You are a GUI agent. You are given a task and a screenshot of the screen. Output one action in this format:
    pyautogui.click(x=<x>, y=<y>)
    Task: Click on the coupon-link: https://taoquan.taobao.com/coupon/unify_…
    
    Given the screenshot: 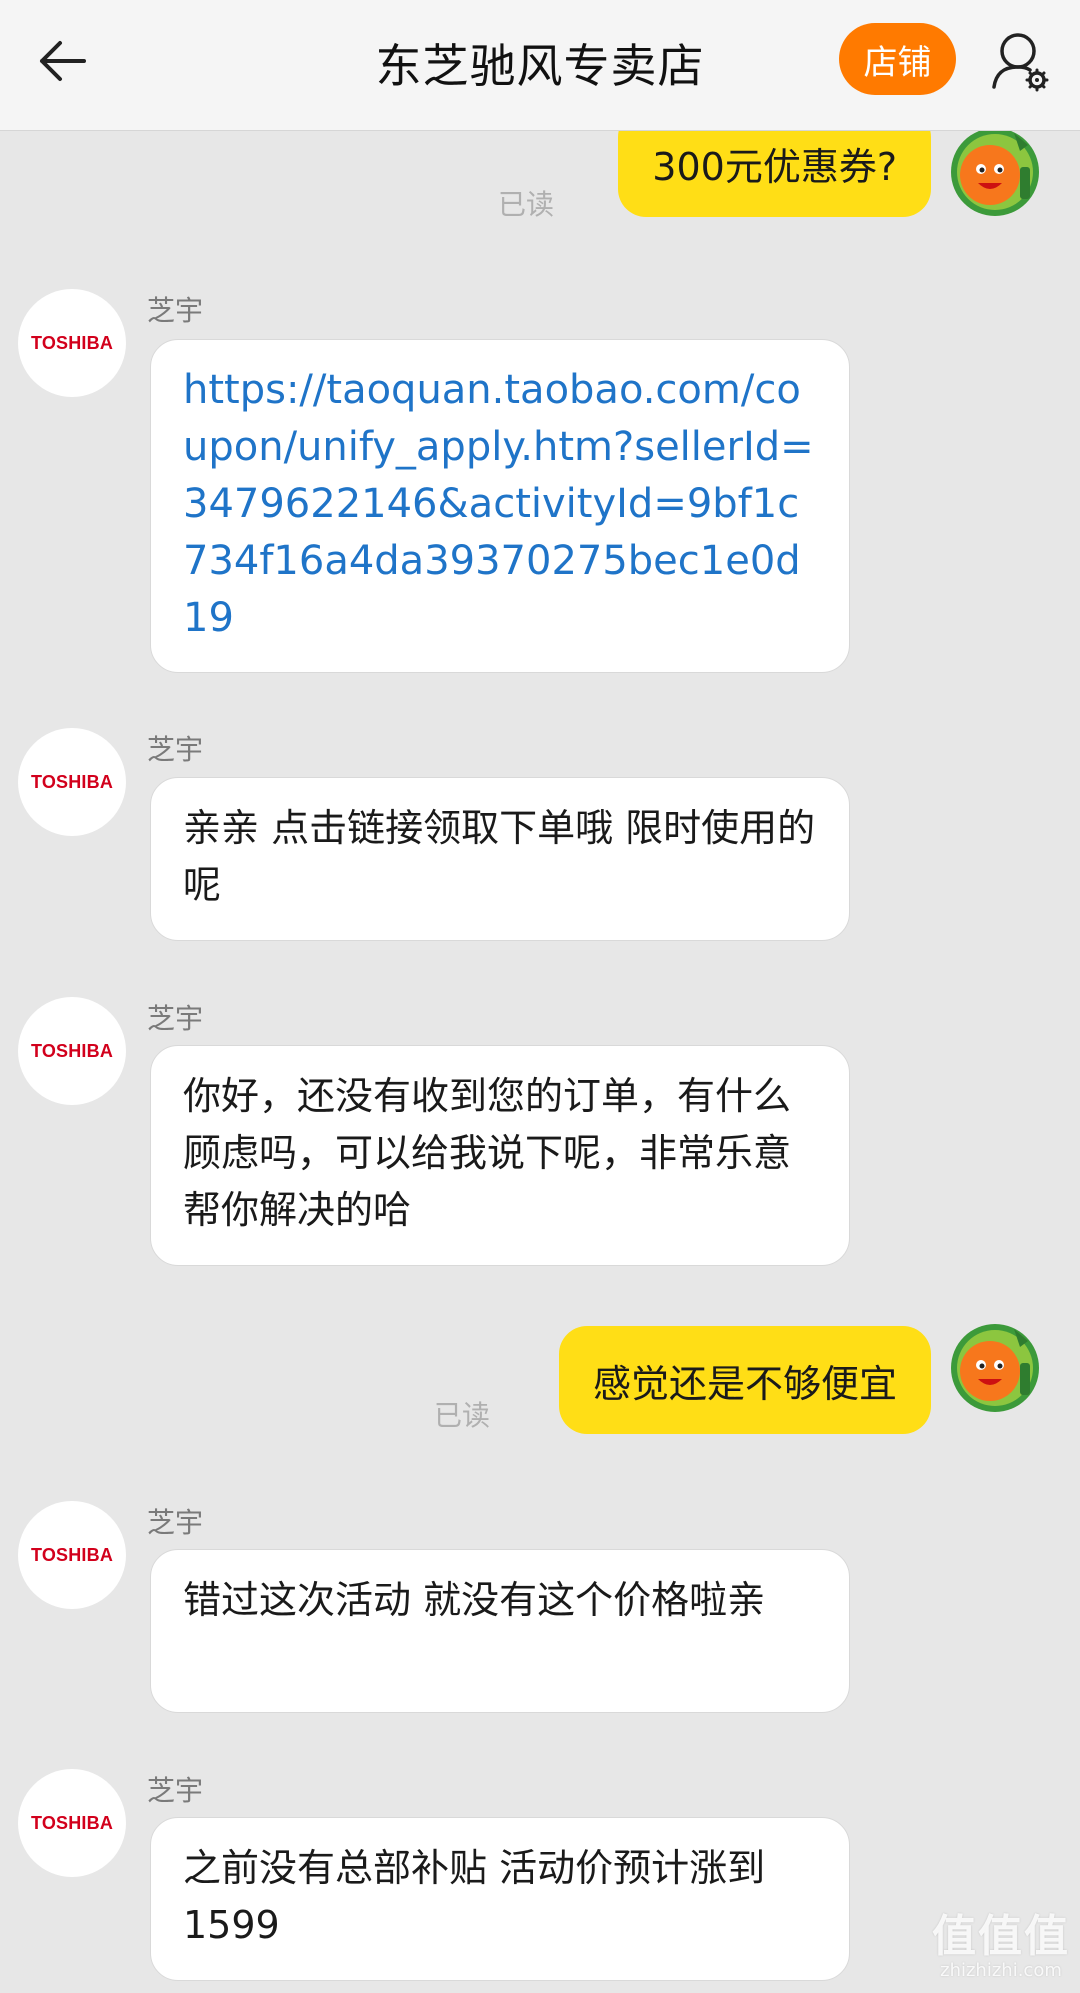 What is the action you would take?
    pyautogui.click(x=500, y=506)
    